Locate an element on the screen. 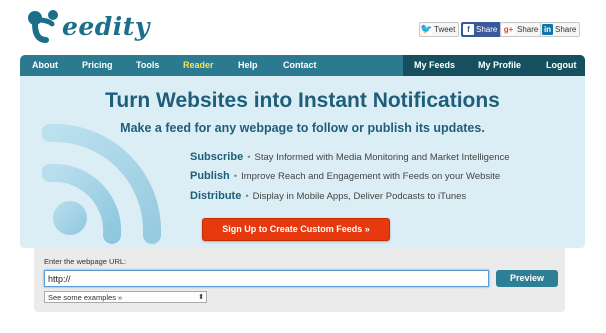 Image resolution: width=606 pixels, height=333 pixels. signup-cta-button: Sign Up to Create Custom Feeds » is located at coordinates (296, 229).